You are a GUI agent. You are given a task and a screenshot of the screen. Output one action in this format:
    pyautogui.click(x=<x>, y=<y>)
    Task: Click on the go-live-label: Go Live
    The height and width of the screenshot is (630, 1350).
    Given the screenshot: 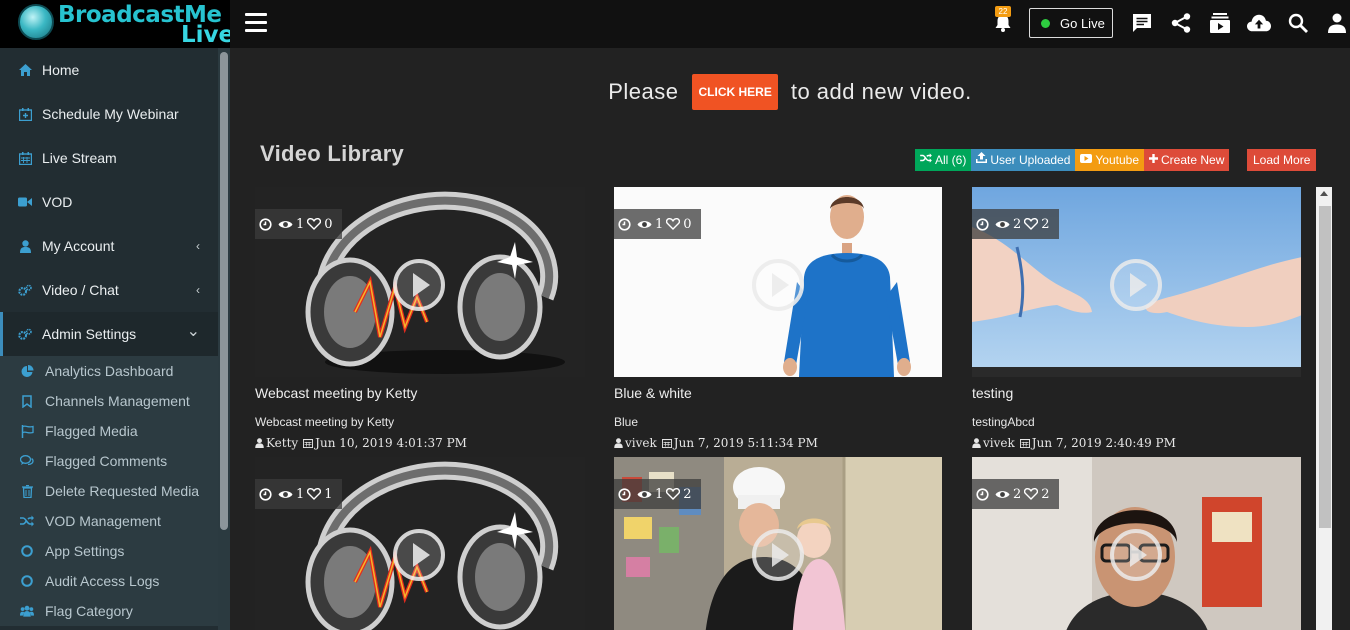 What is the action you would take?
    pyautogui.click(x=1082, y=23)
    